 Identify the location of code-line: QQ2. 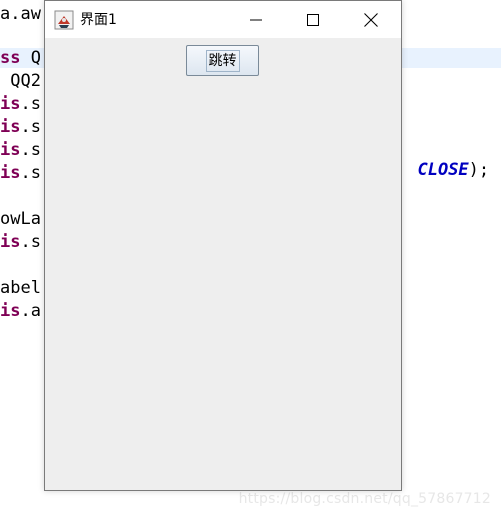
(20, 81).